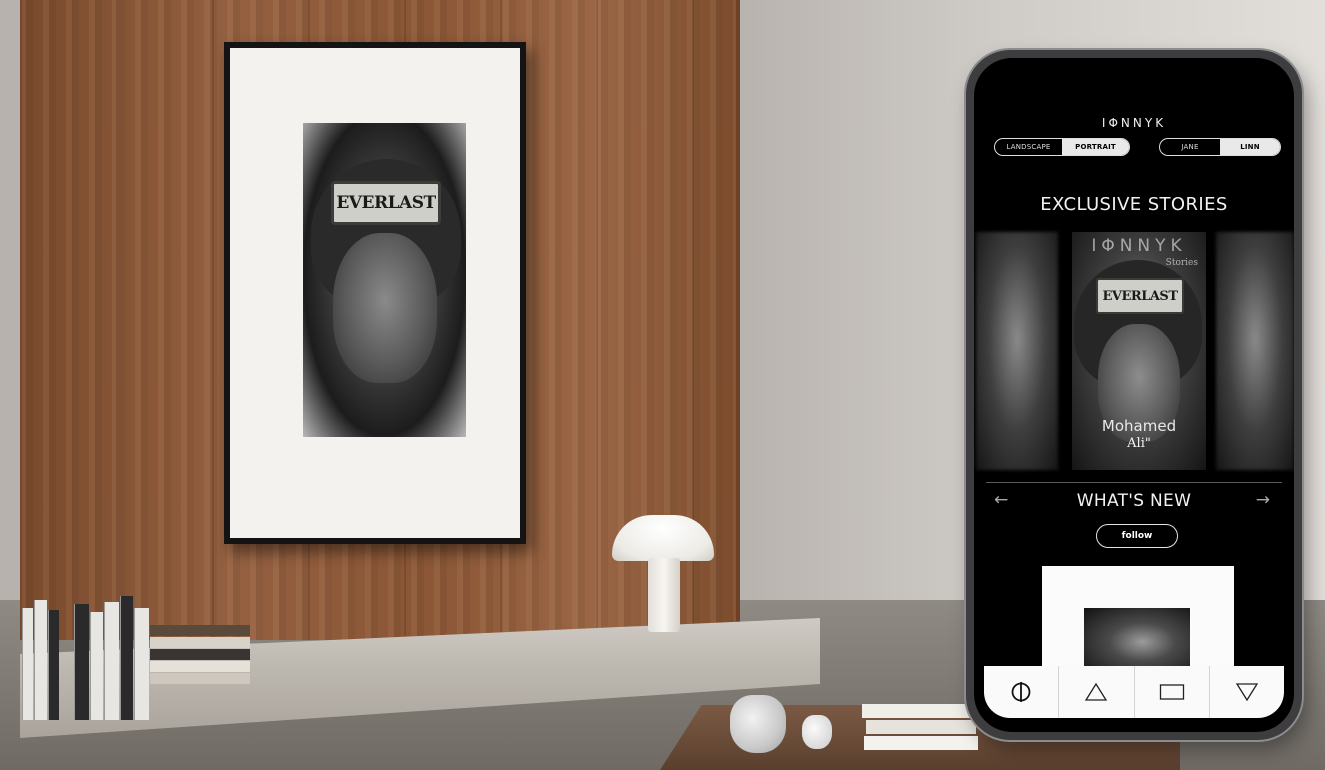  What do you see at coordinates (1250, 147) in the screenshot?
I see `toggle-linn: LINN` at bounding box center [1250, 147].